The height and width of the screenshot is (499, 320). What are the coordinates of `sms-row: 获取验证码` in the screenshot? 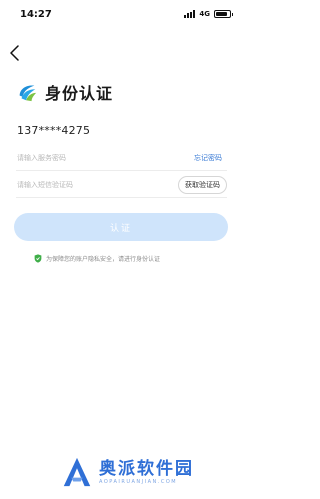 It's located at (121, 185).